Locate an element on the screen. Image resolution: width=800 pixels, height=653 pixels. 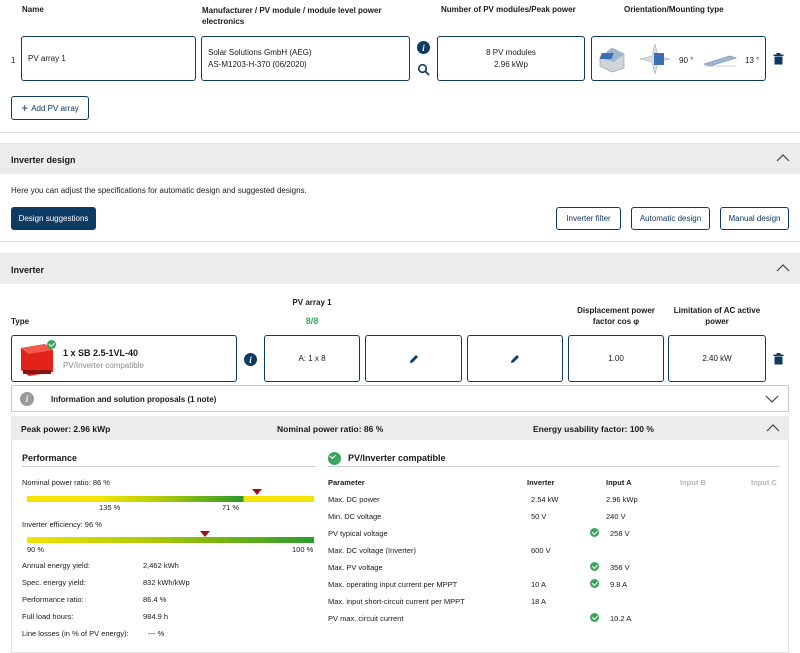
inverter-info-icon: i is located at coordinates (250, 359).